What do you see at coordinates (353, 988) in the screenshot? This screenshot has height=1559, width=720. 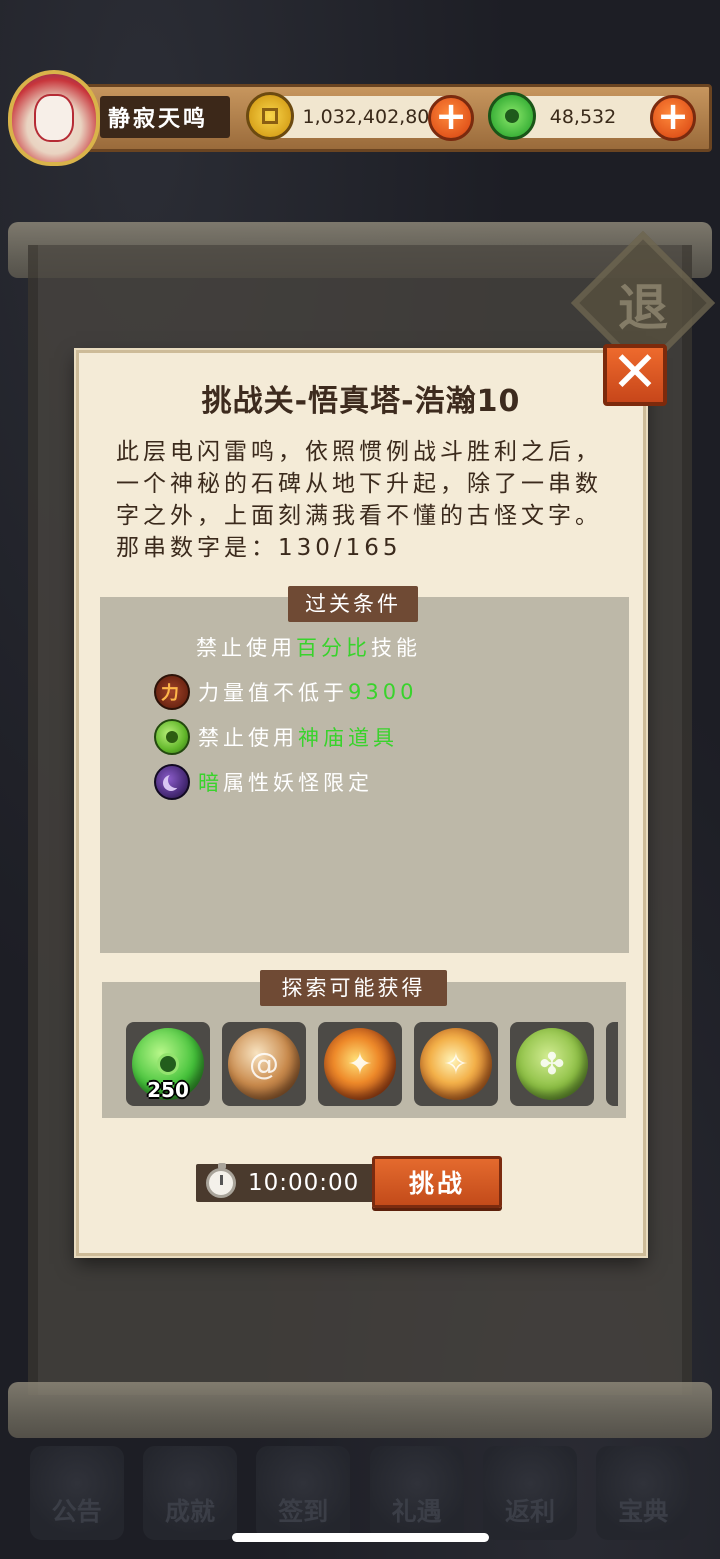 I see `rewards-heading: 探索可能获得` at bounding box center [353, 988].